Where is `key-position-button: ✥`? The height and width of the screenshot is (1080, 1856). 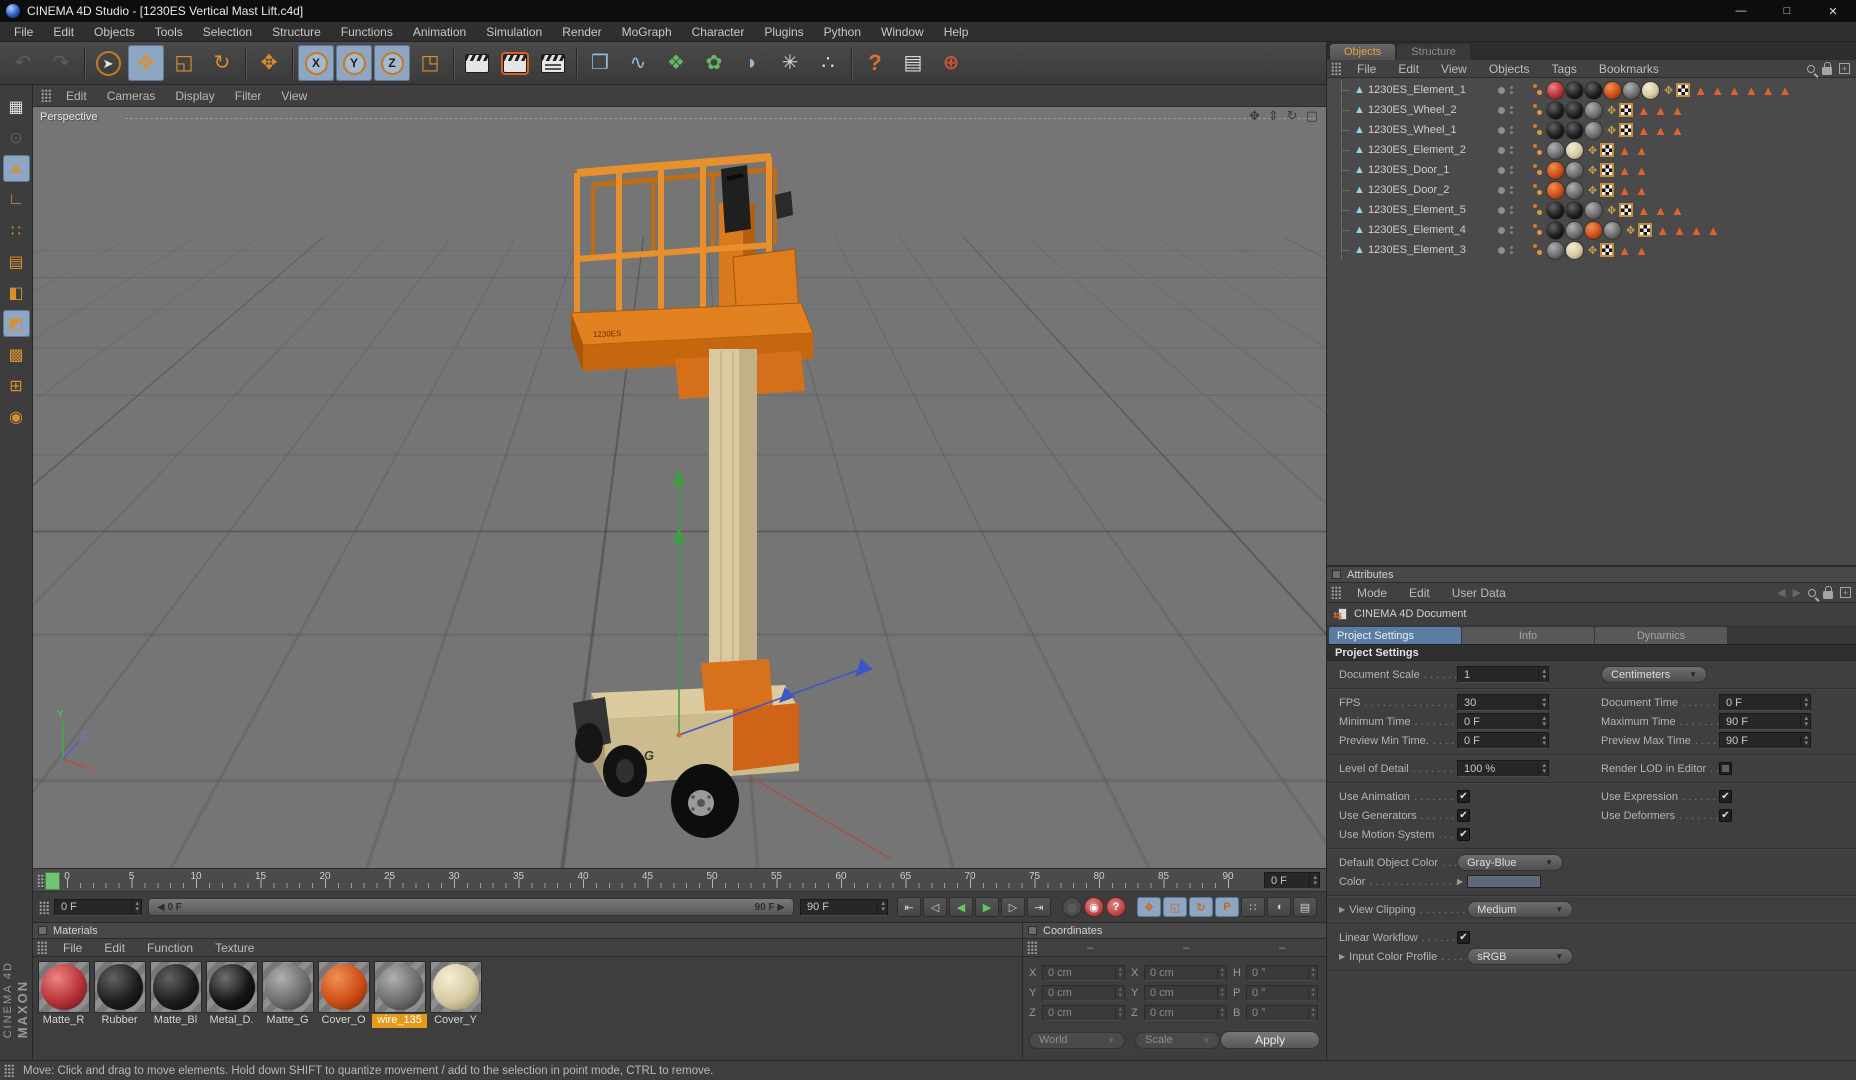
key-position-button: ✥ is located at coordinates (1149, 907).